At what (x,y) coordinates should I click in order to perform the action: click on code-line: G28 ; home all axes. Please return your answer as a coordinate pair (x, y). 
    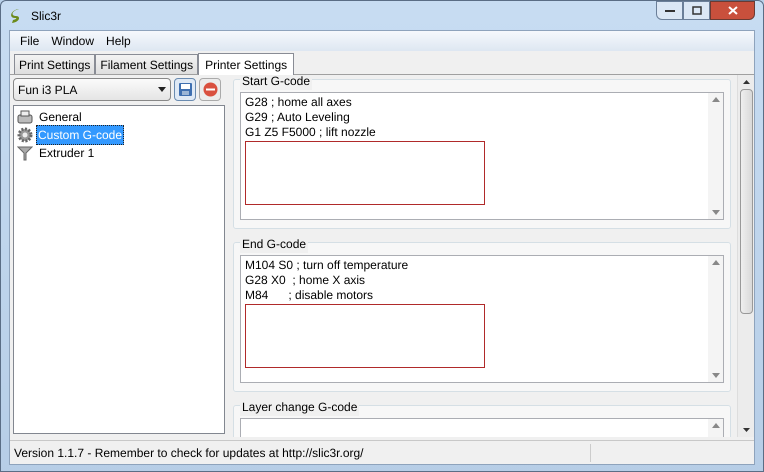
    Looking at the image, I should click on (299, 102).